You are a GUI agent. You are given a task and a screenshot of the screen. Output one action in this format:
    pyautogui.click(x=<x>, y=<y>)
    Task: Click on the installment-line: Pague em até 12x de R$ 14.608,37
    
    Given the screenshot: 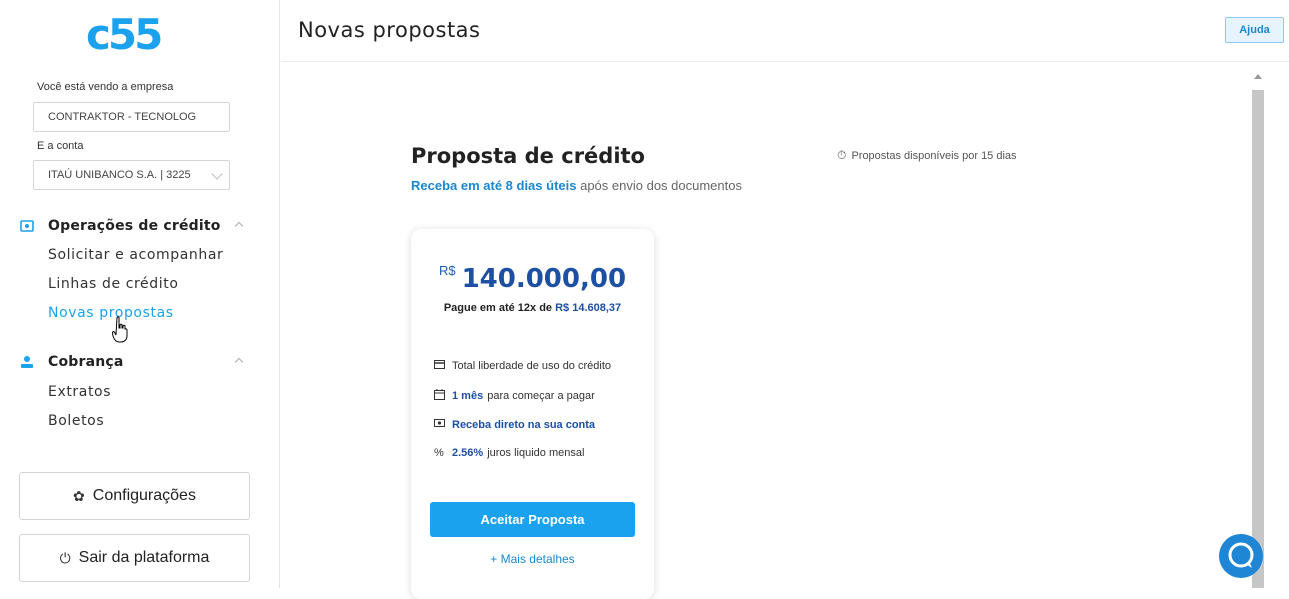 What is the action you would take?
    pyautogui.click(x=532, y=308)
    